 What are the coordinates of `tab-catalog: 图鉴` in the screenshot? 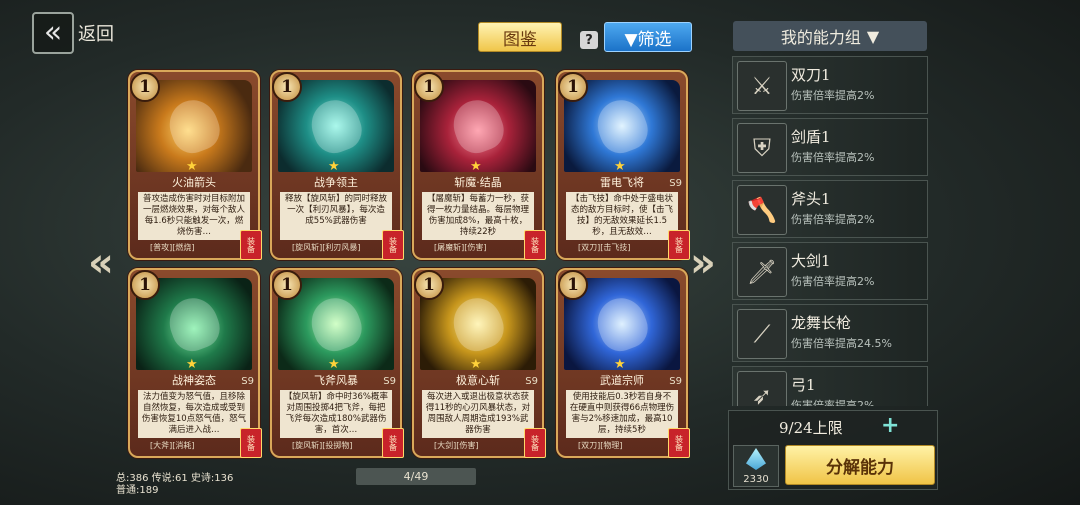 It's located at (520, 37).